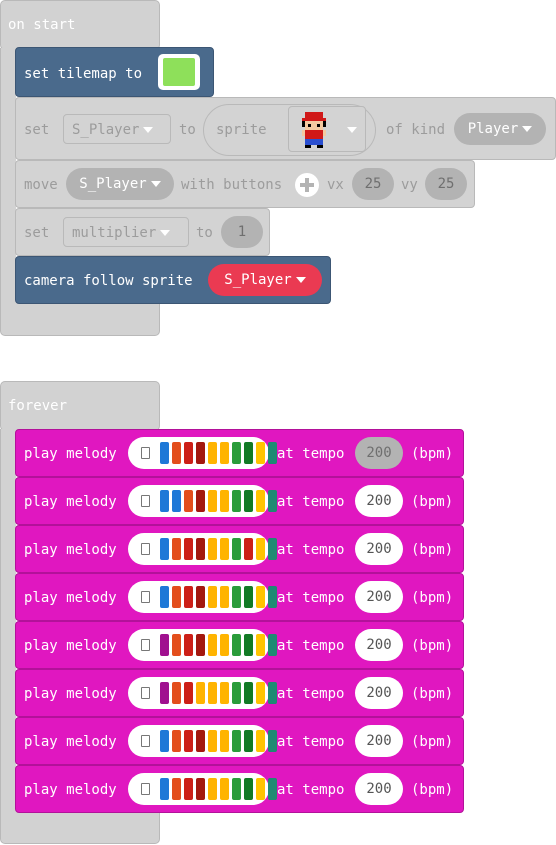 The image size is (556, 845). I want to click on sprite-label: sprite, so click(241, 130).